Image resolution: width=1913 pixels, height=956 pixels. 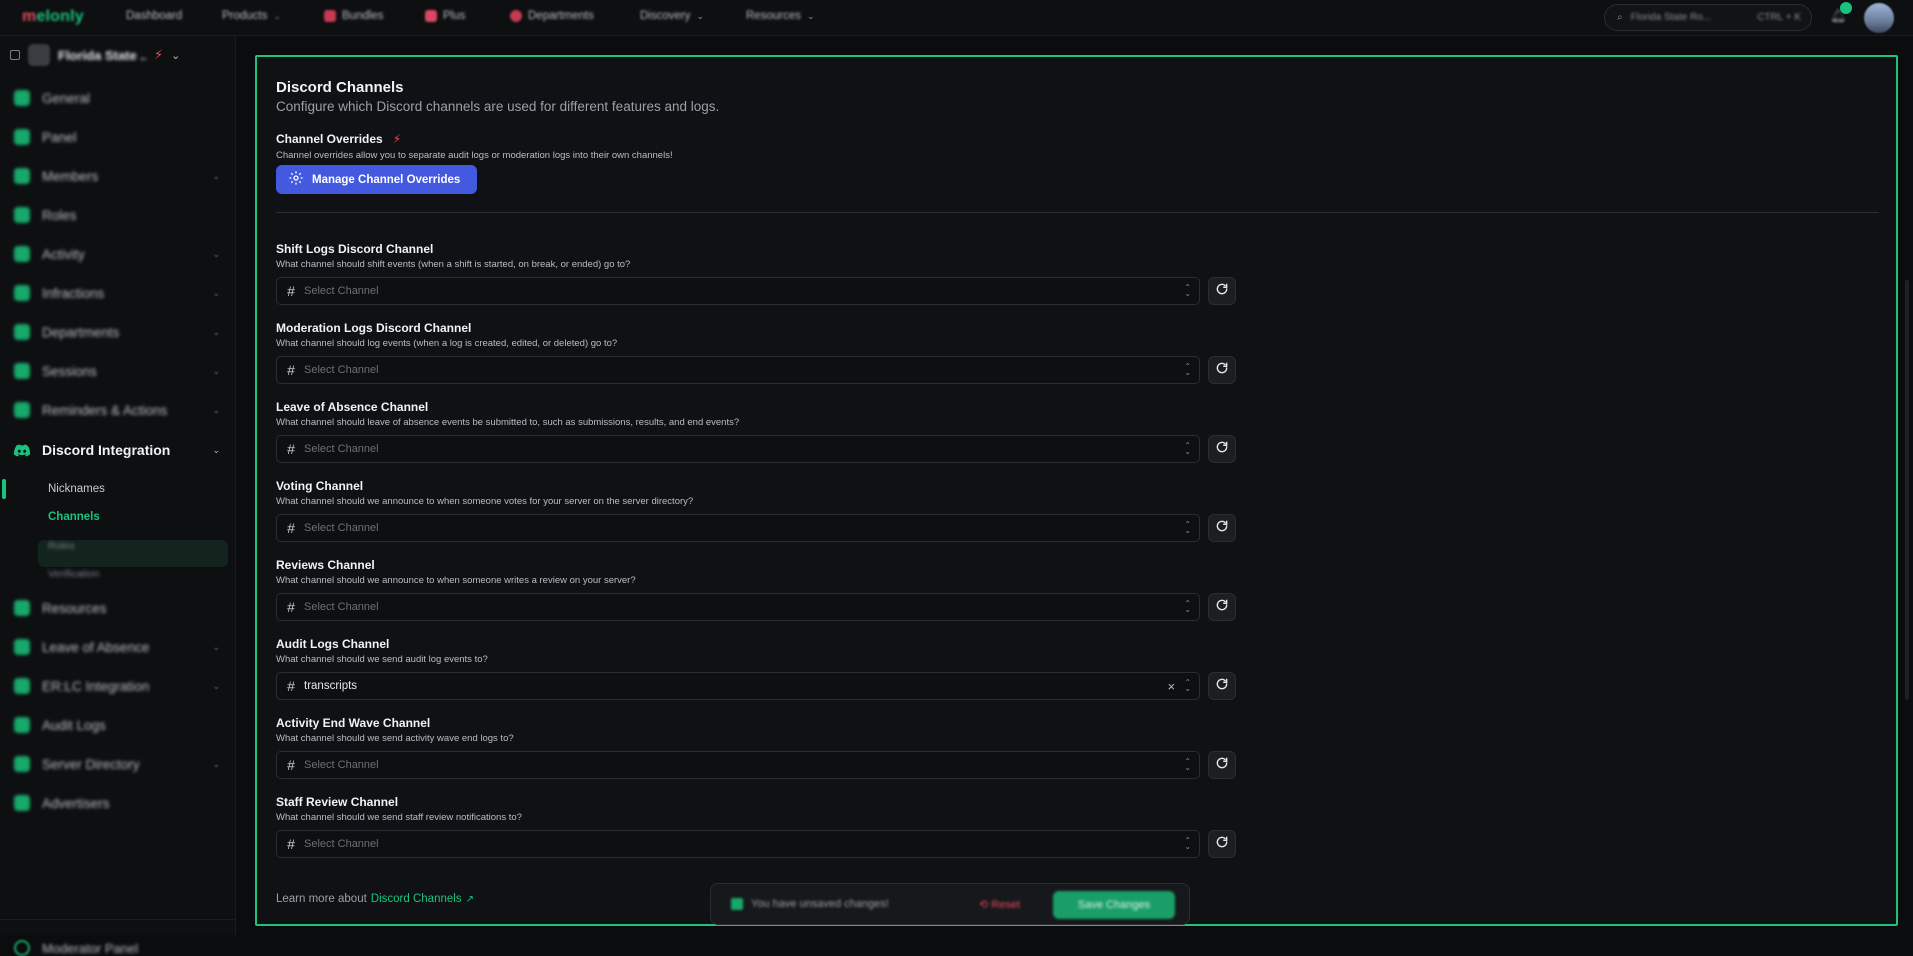 What do you see at coordinates (95, 55) in the screenshot?
I see `server-selector: Florida State ... ⚡ ⌄` at bounding box center [95, 55].